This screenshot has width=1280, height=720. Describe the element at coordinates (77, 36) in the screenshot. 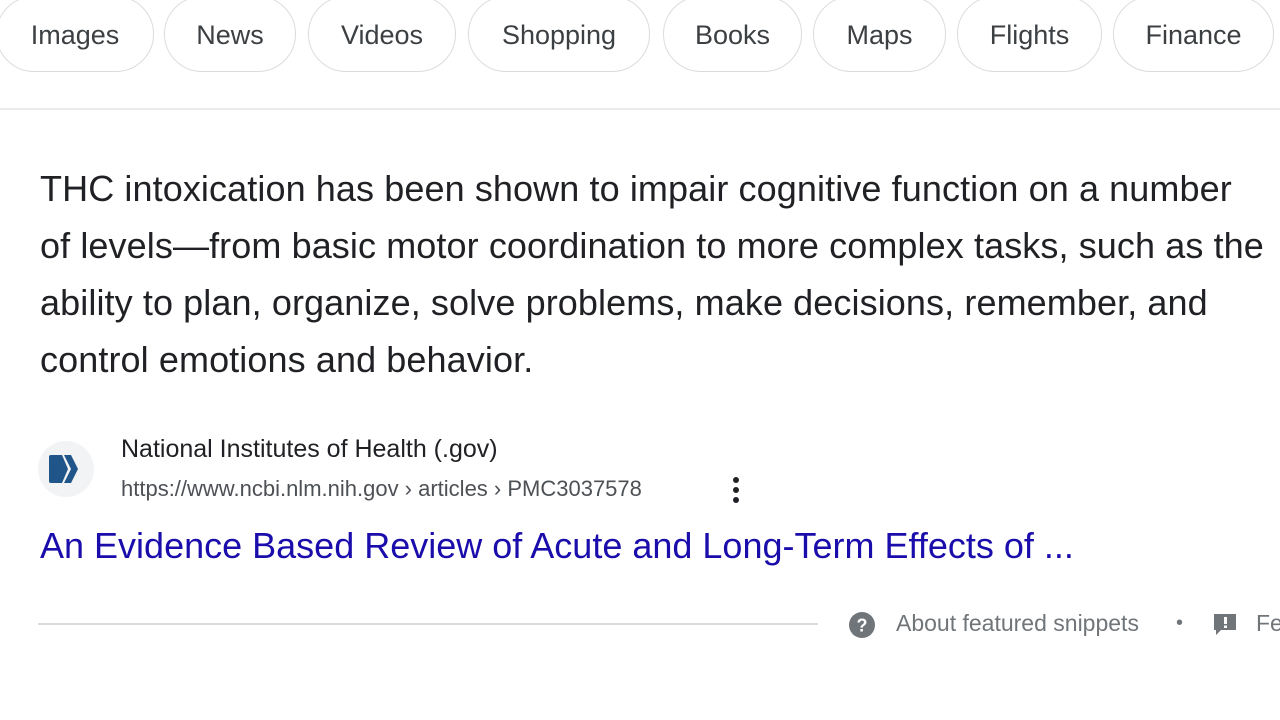

I see `filter-chip-images: Images` at that location.